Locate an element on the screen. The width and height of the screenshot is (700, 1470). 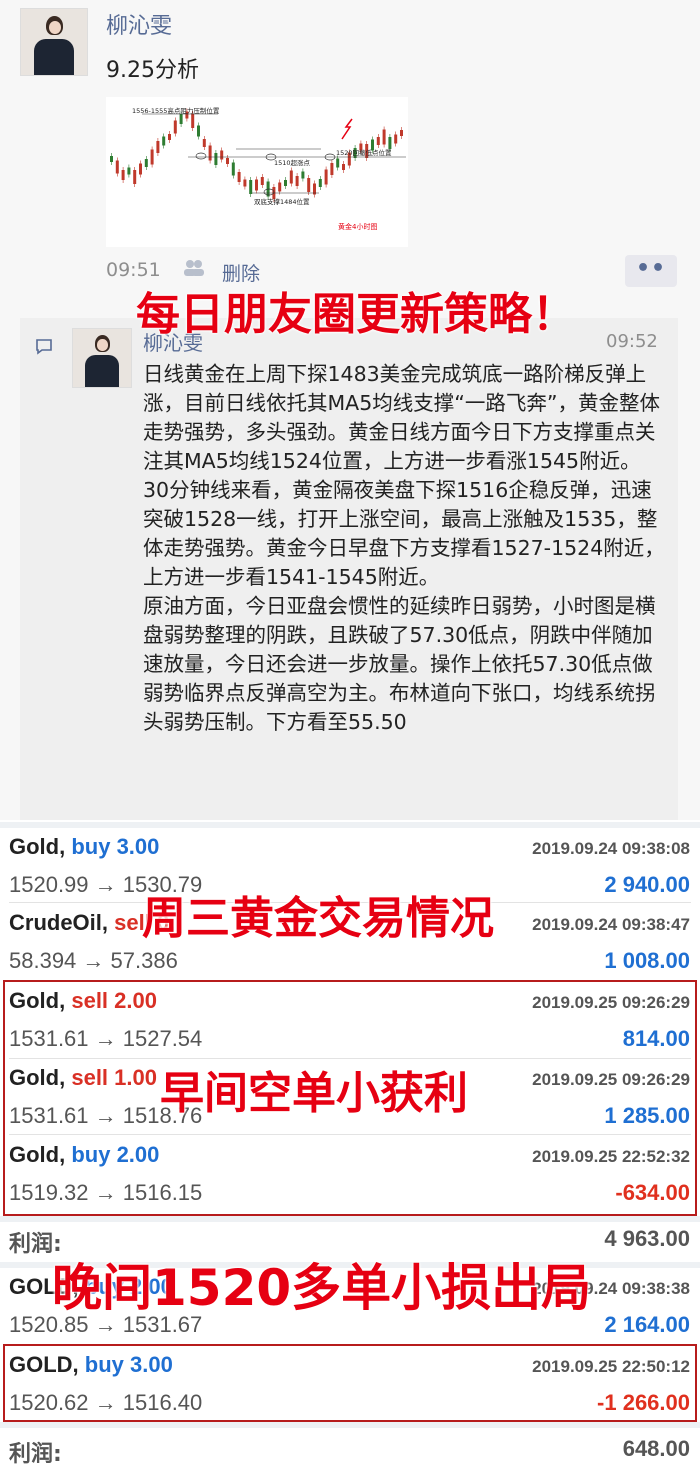
author-avatar is located at coordinates (54, 42).